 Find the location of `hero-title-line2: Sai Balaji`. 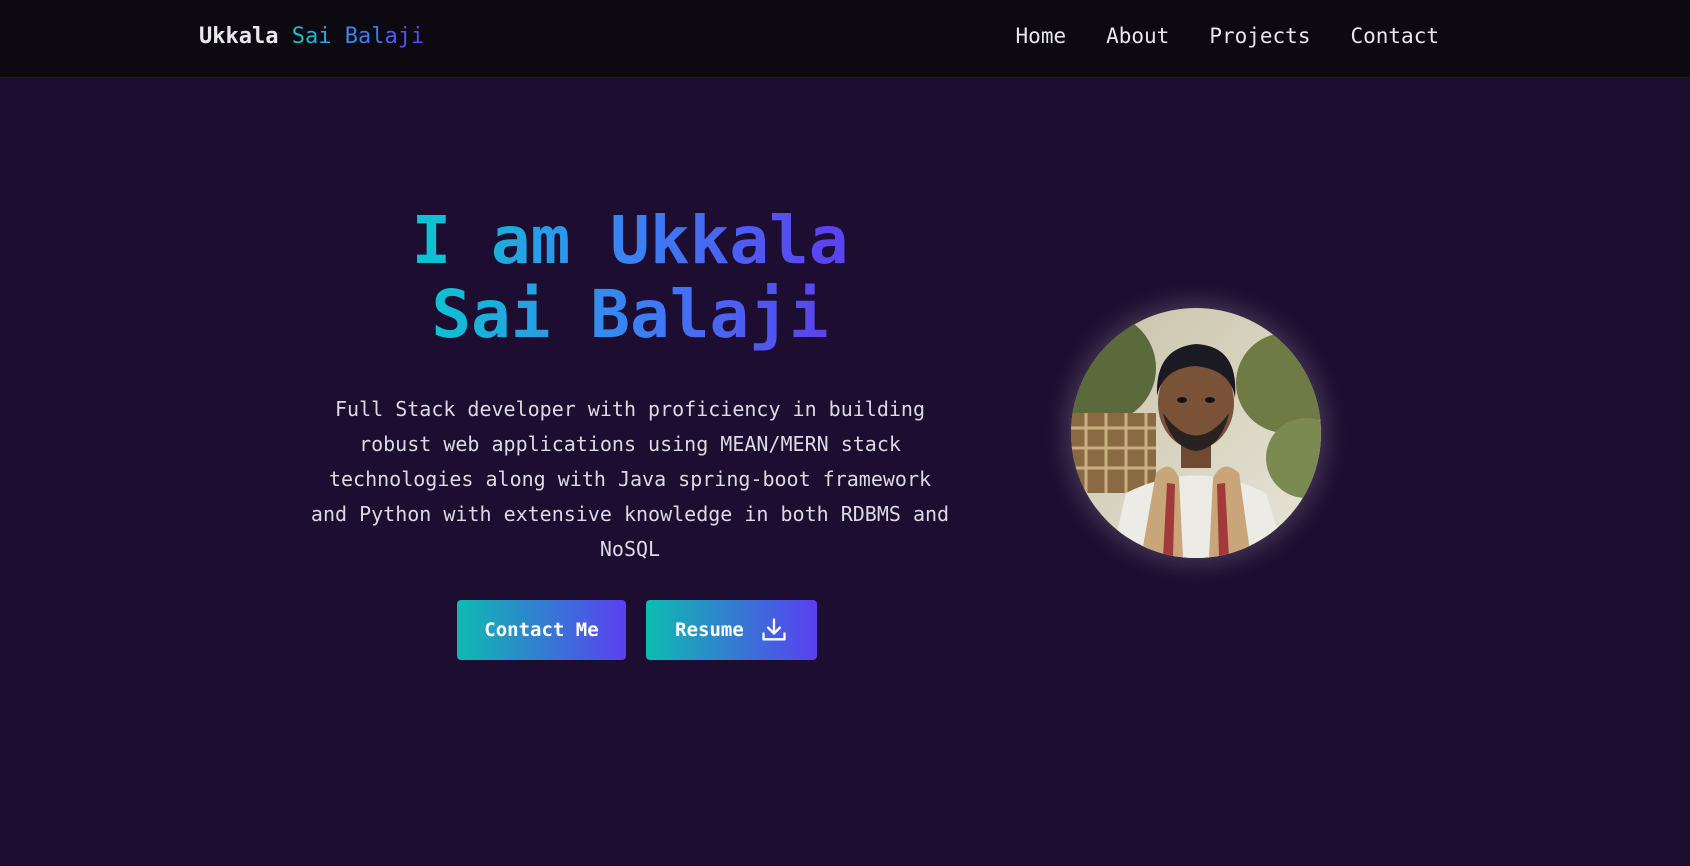

hero-title-line2: Sai Balaji is located at coordinates (630, 314).